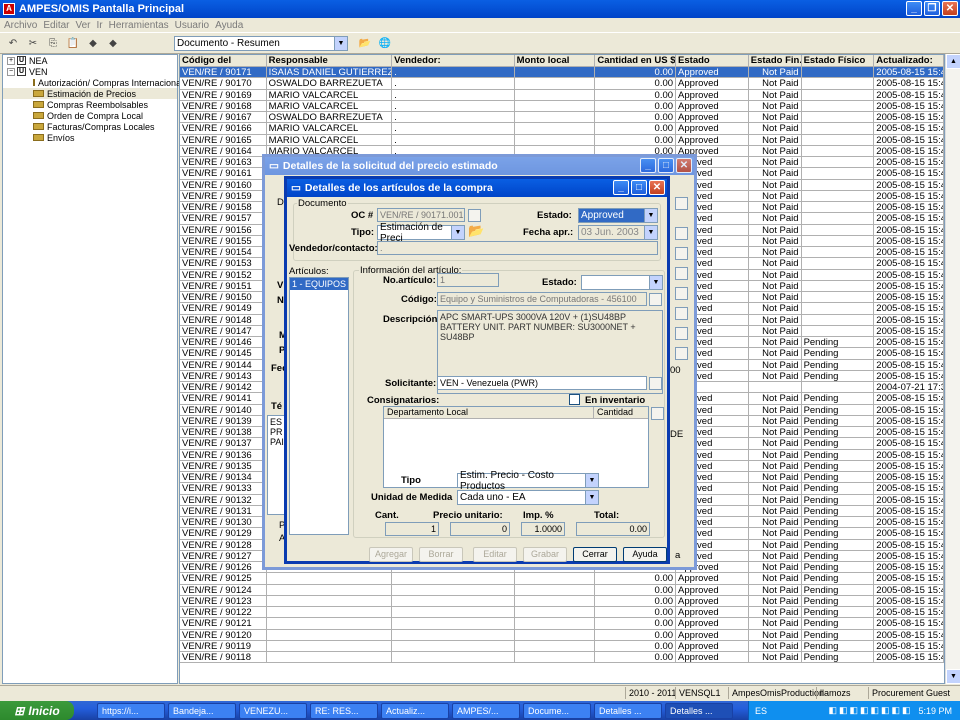  What do you see at coordinates (528, 497) in the screenshot?
I see `unidad-select: Cada uno - EA ▼` at bounding box center [528, 497].